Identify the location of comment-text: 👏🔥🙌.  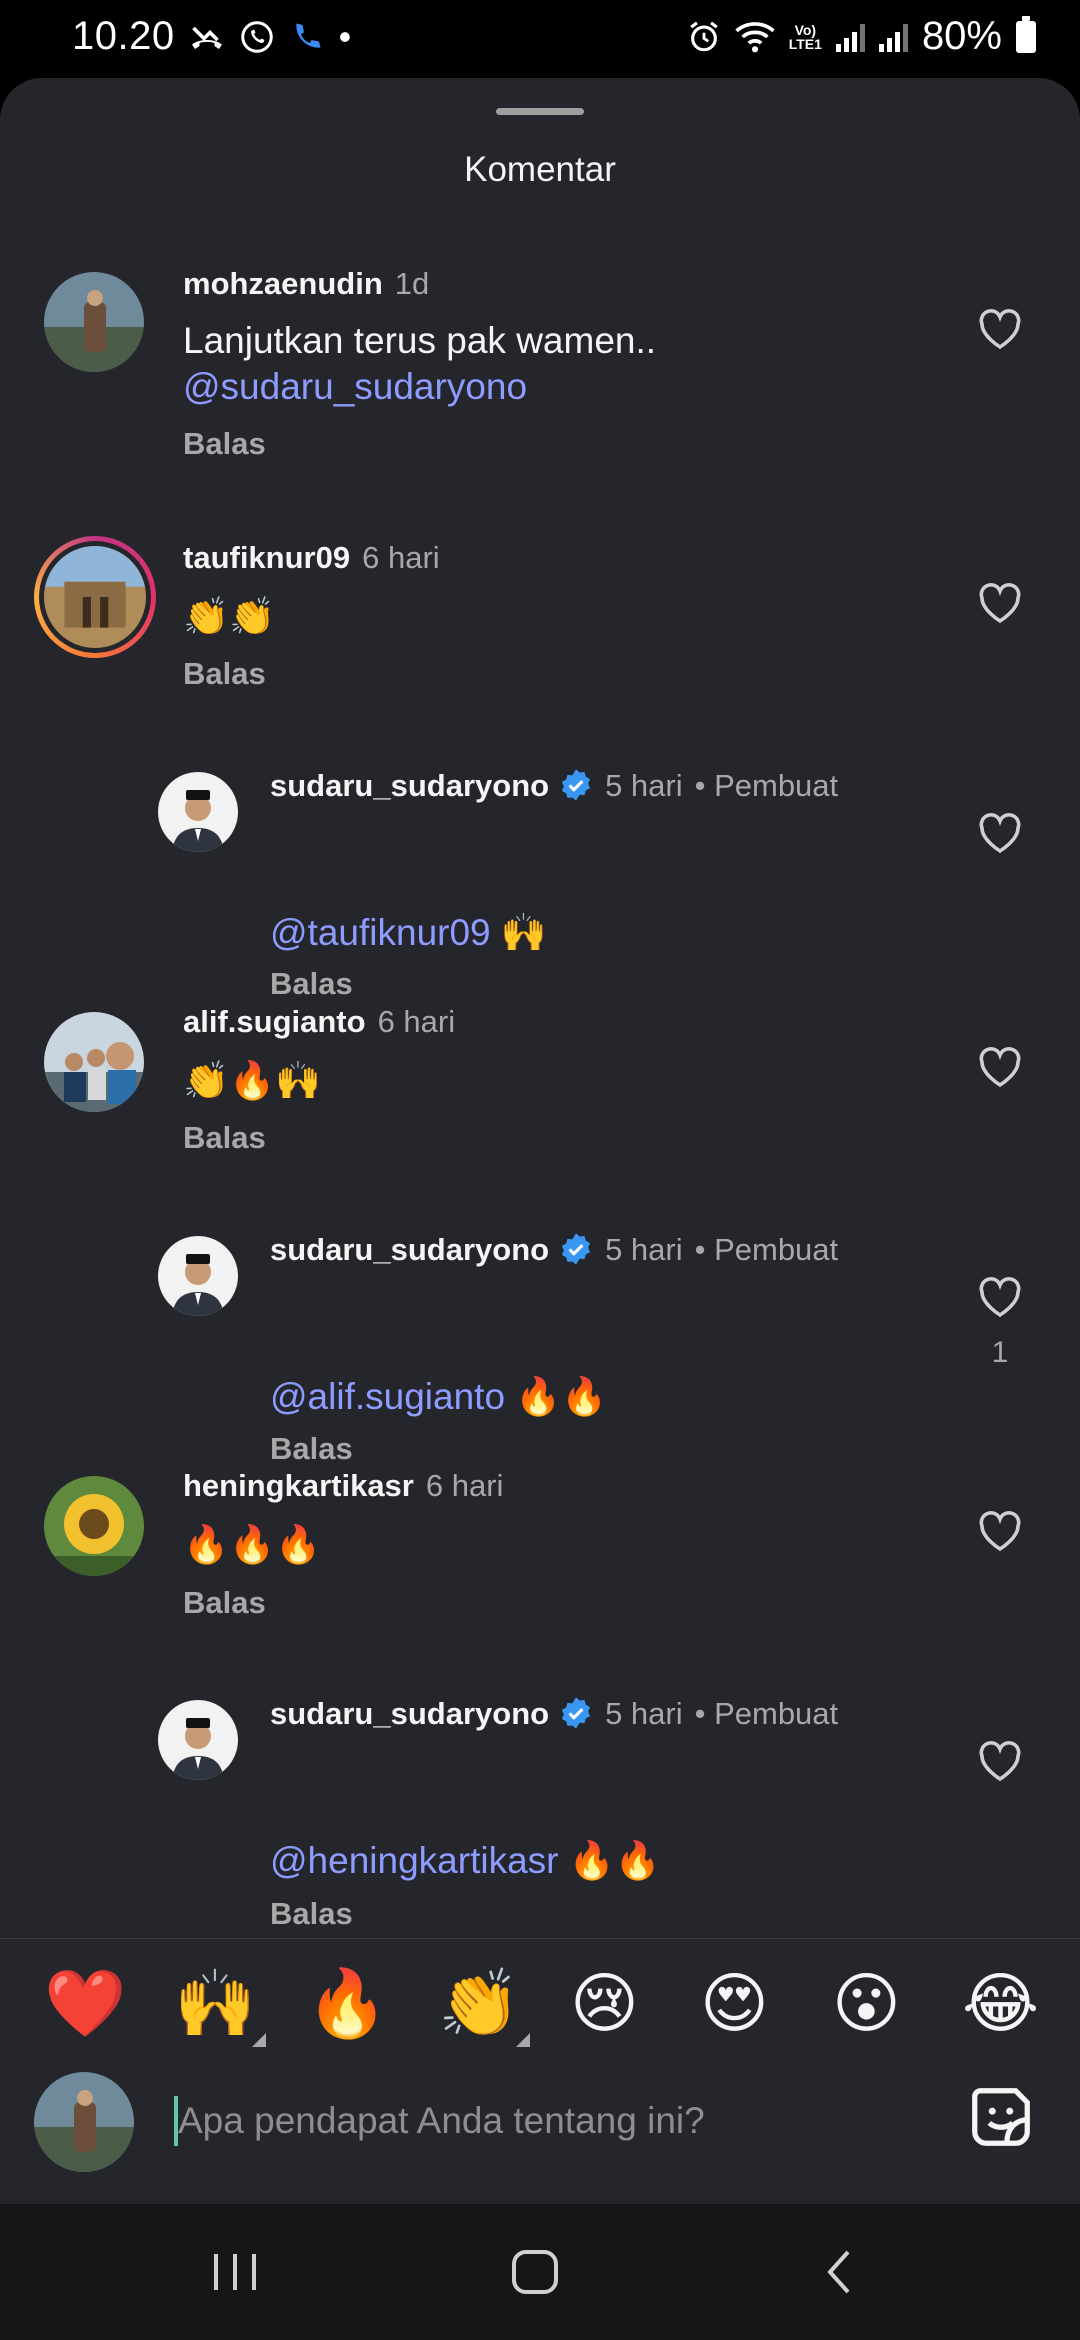
(252, 1080).